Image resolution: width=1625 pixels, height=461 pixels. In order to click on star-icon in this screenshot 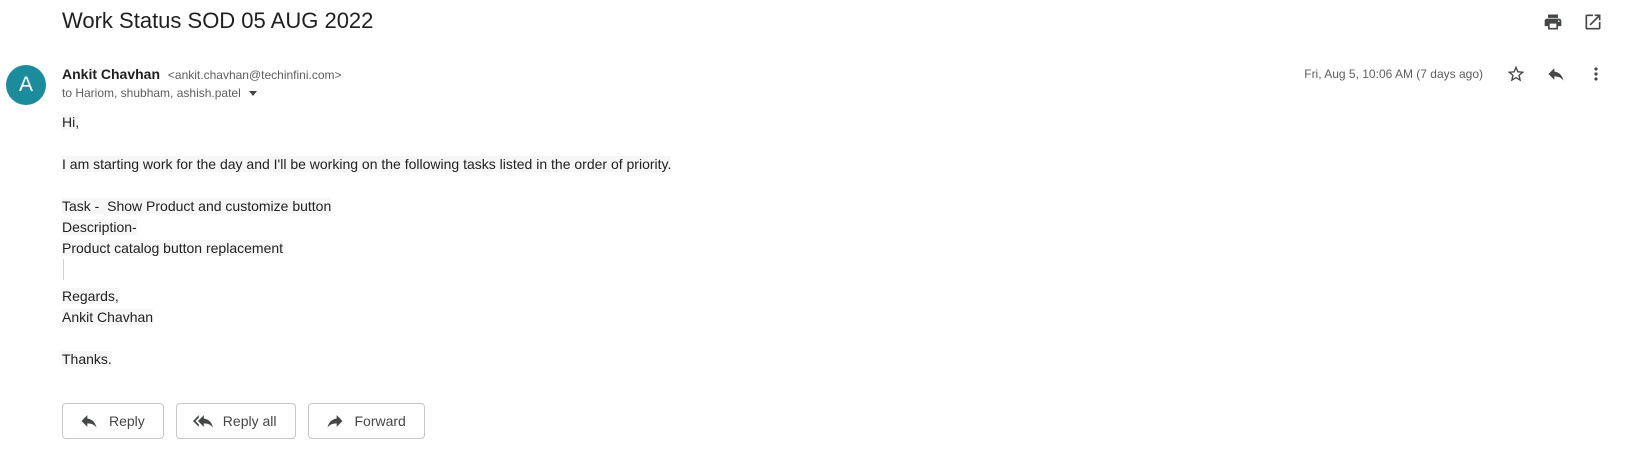, I will do `click(1516, 74)`.